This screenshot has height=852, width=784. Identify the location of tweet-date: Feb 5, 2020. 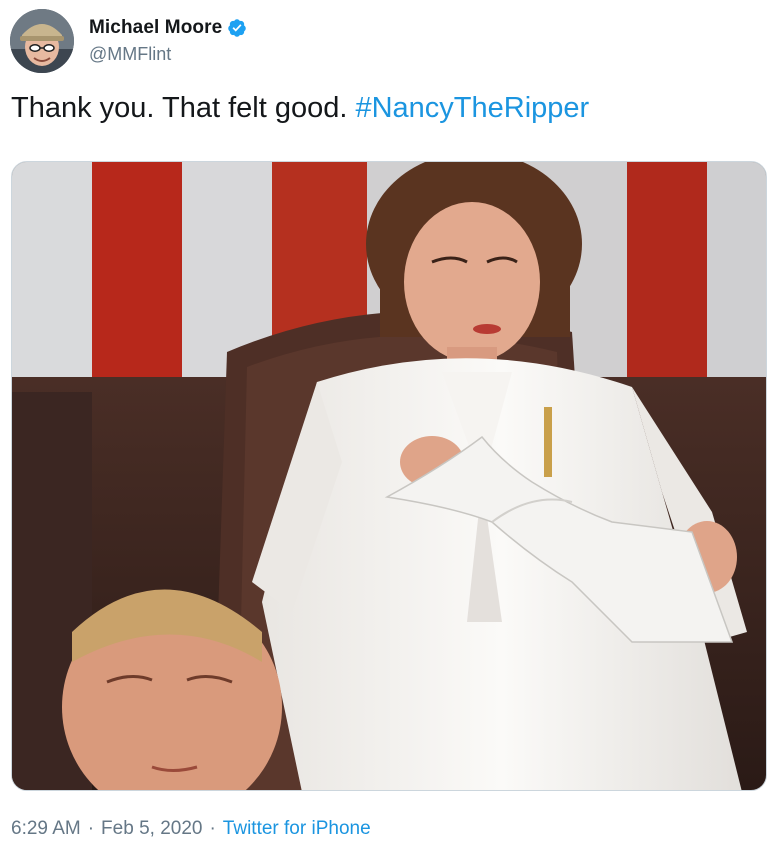
(151, 829).